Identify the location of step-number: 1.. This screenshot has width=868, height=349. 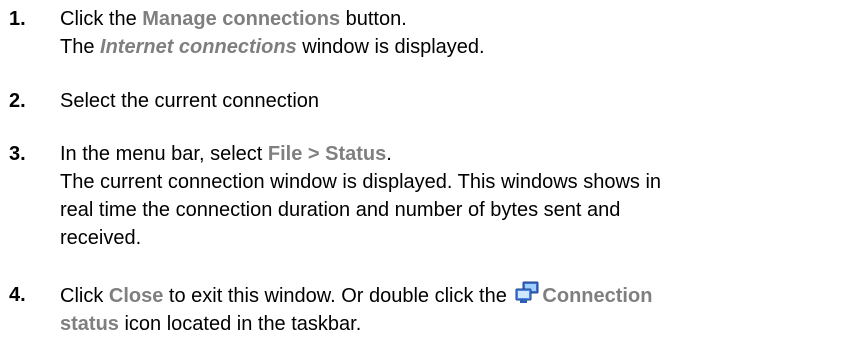
(17, 19).